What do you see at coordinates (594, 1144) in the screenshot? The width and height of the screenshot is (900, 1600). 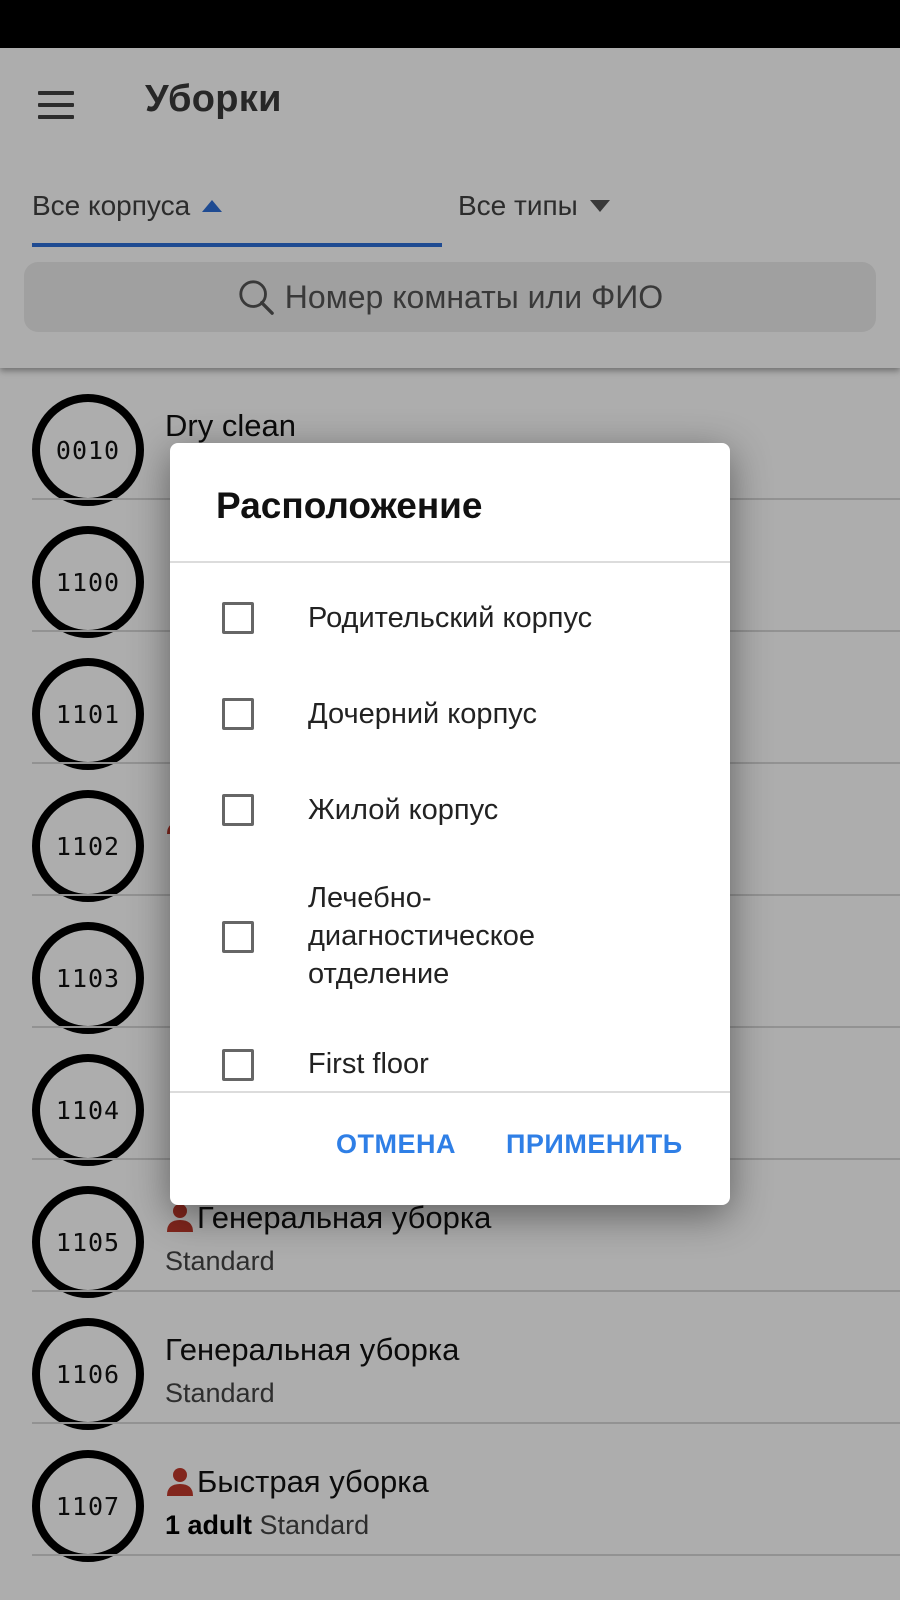 I see `apply-button: ПРИМЕНИТЬ` at bounding box center [594, 1144].